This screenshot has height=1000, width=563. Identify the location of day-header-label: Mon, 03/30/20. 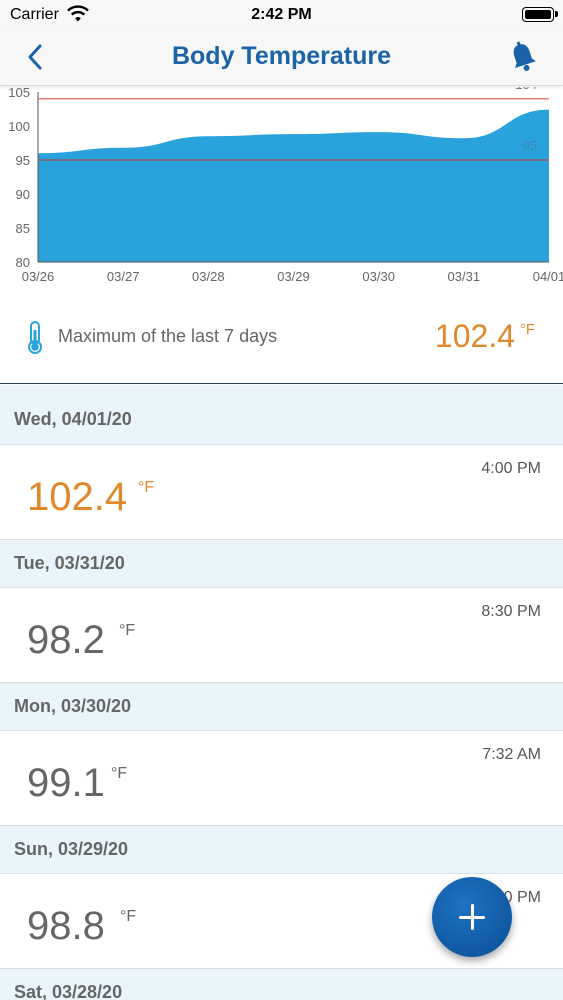
(73, 706).